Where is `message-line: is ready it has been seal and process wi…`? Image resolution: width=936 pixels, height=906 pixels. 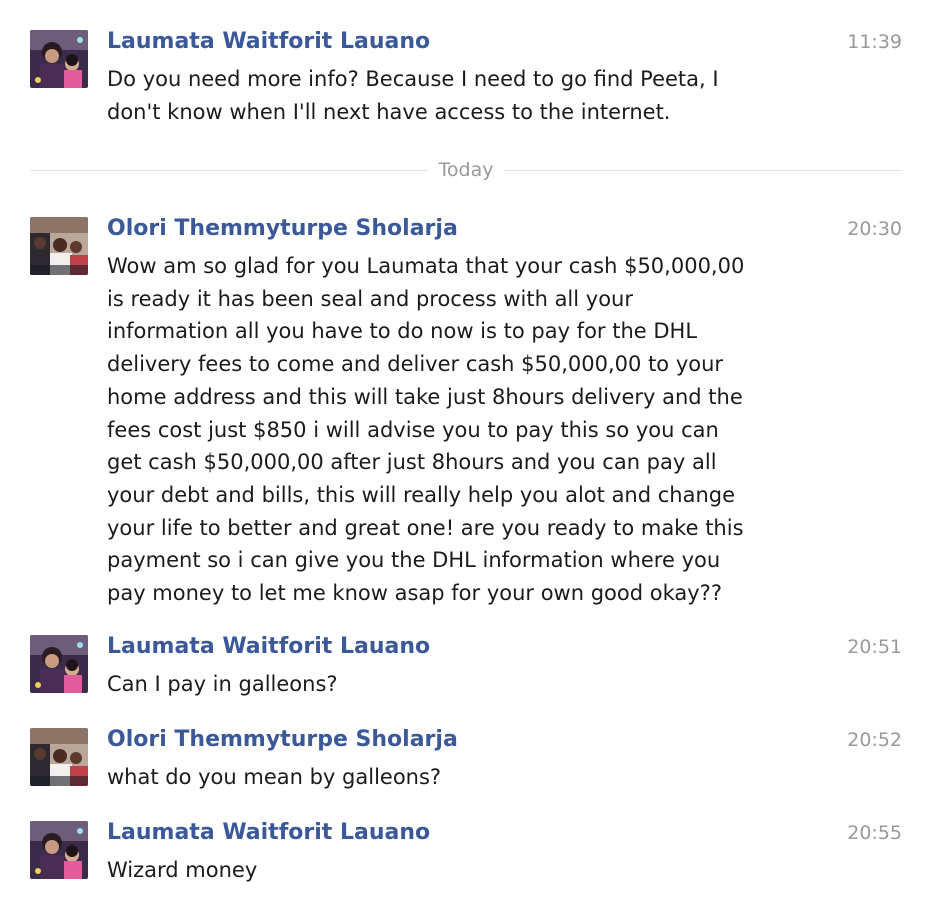 message-line: is ready it has been seal and process wi… is located at coordinates (370, 298).